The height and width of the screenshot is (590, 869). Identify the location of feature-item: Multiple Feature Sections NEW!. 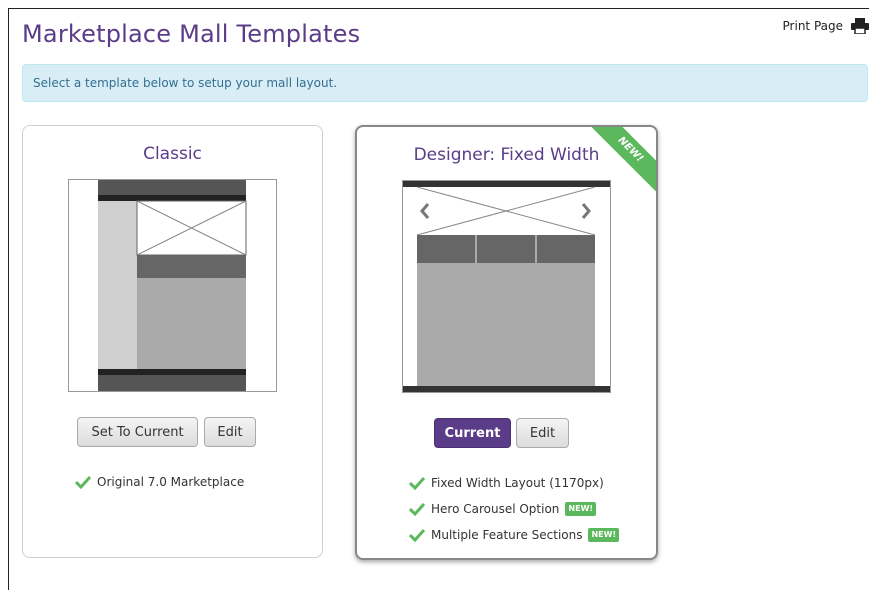
(514, 535).